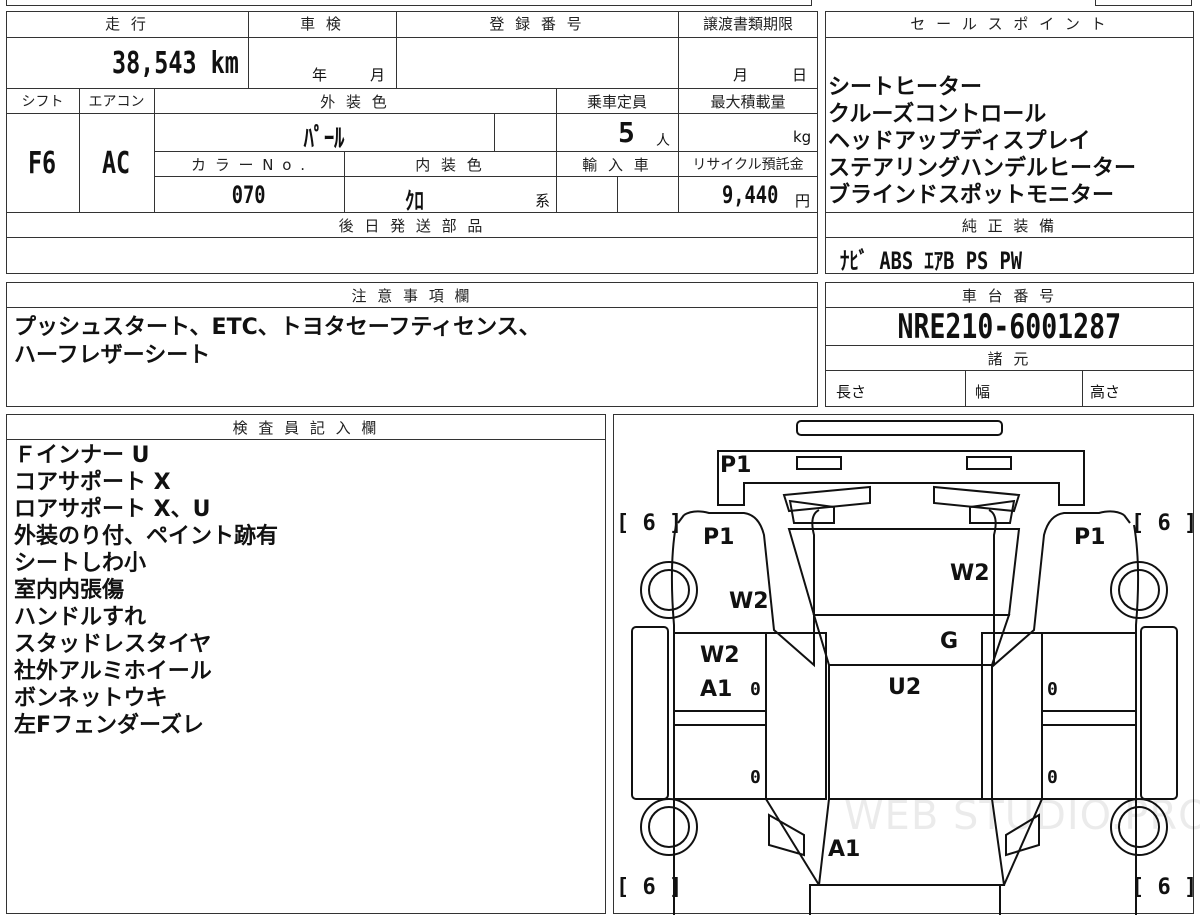 Image resolution: width=1200 pixels, height=915 pixels. I want to click on shift-value: F6, so click(42, 163).